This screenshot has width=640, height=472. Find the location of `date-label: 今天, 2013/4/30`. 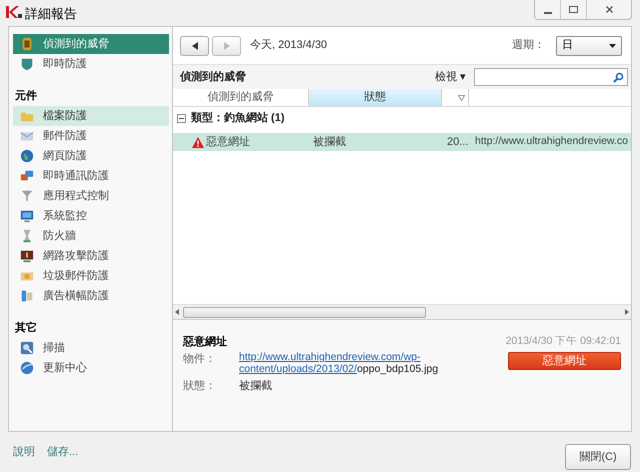

date-label: 今天, 2013/4/30 is located at coordinates (289, 46).